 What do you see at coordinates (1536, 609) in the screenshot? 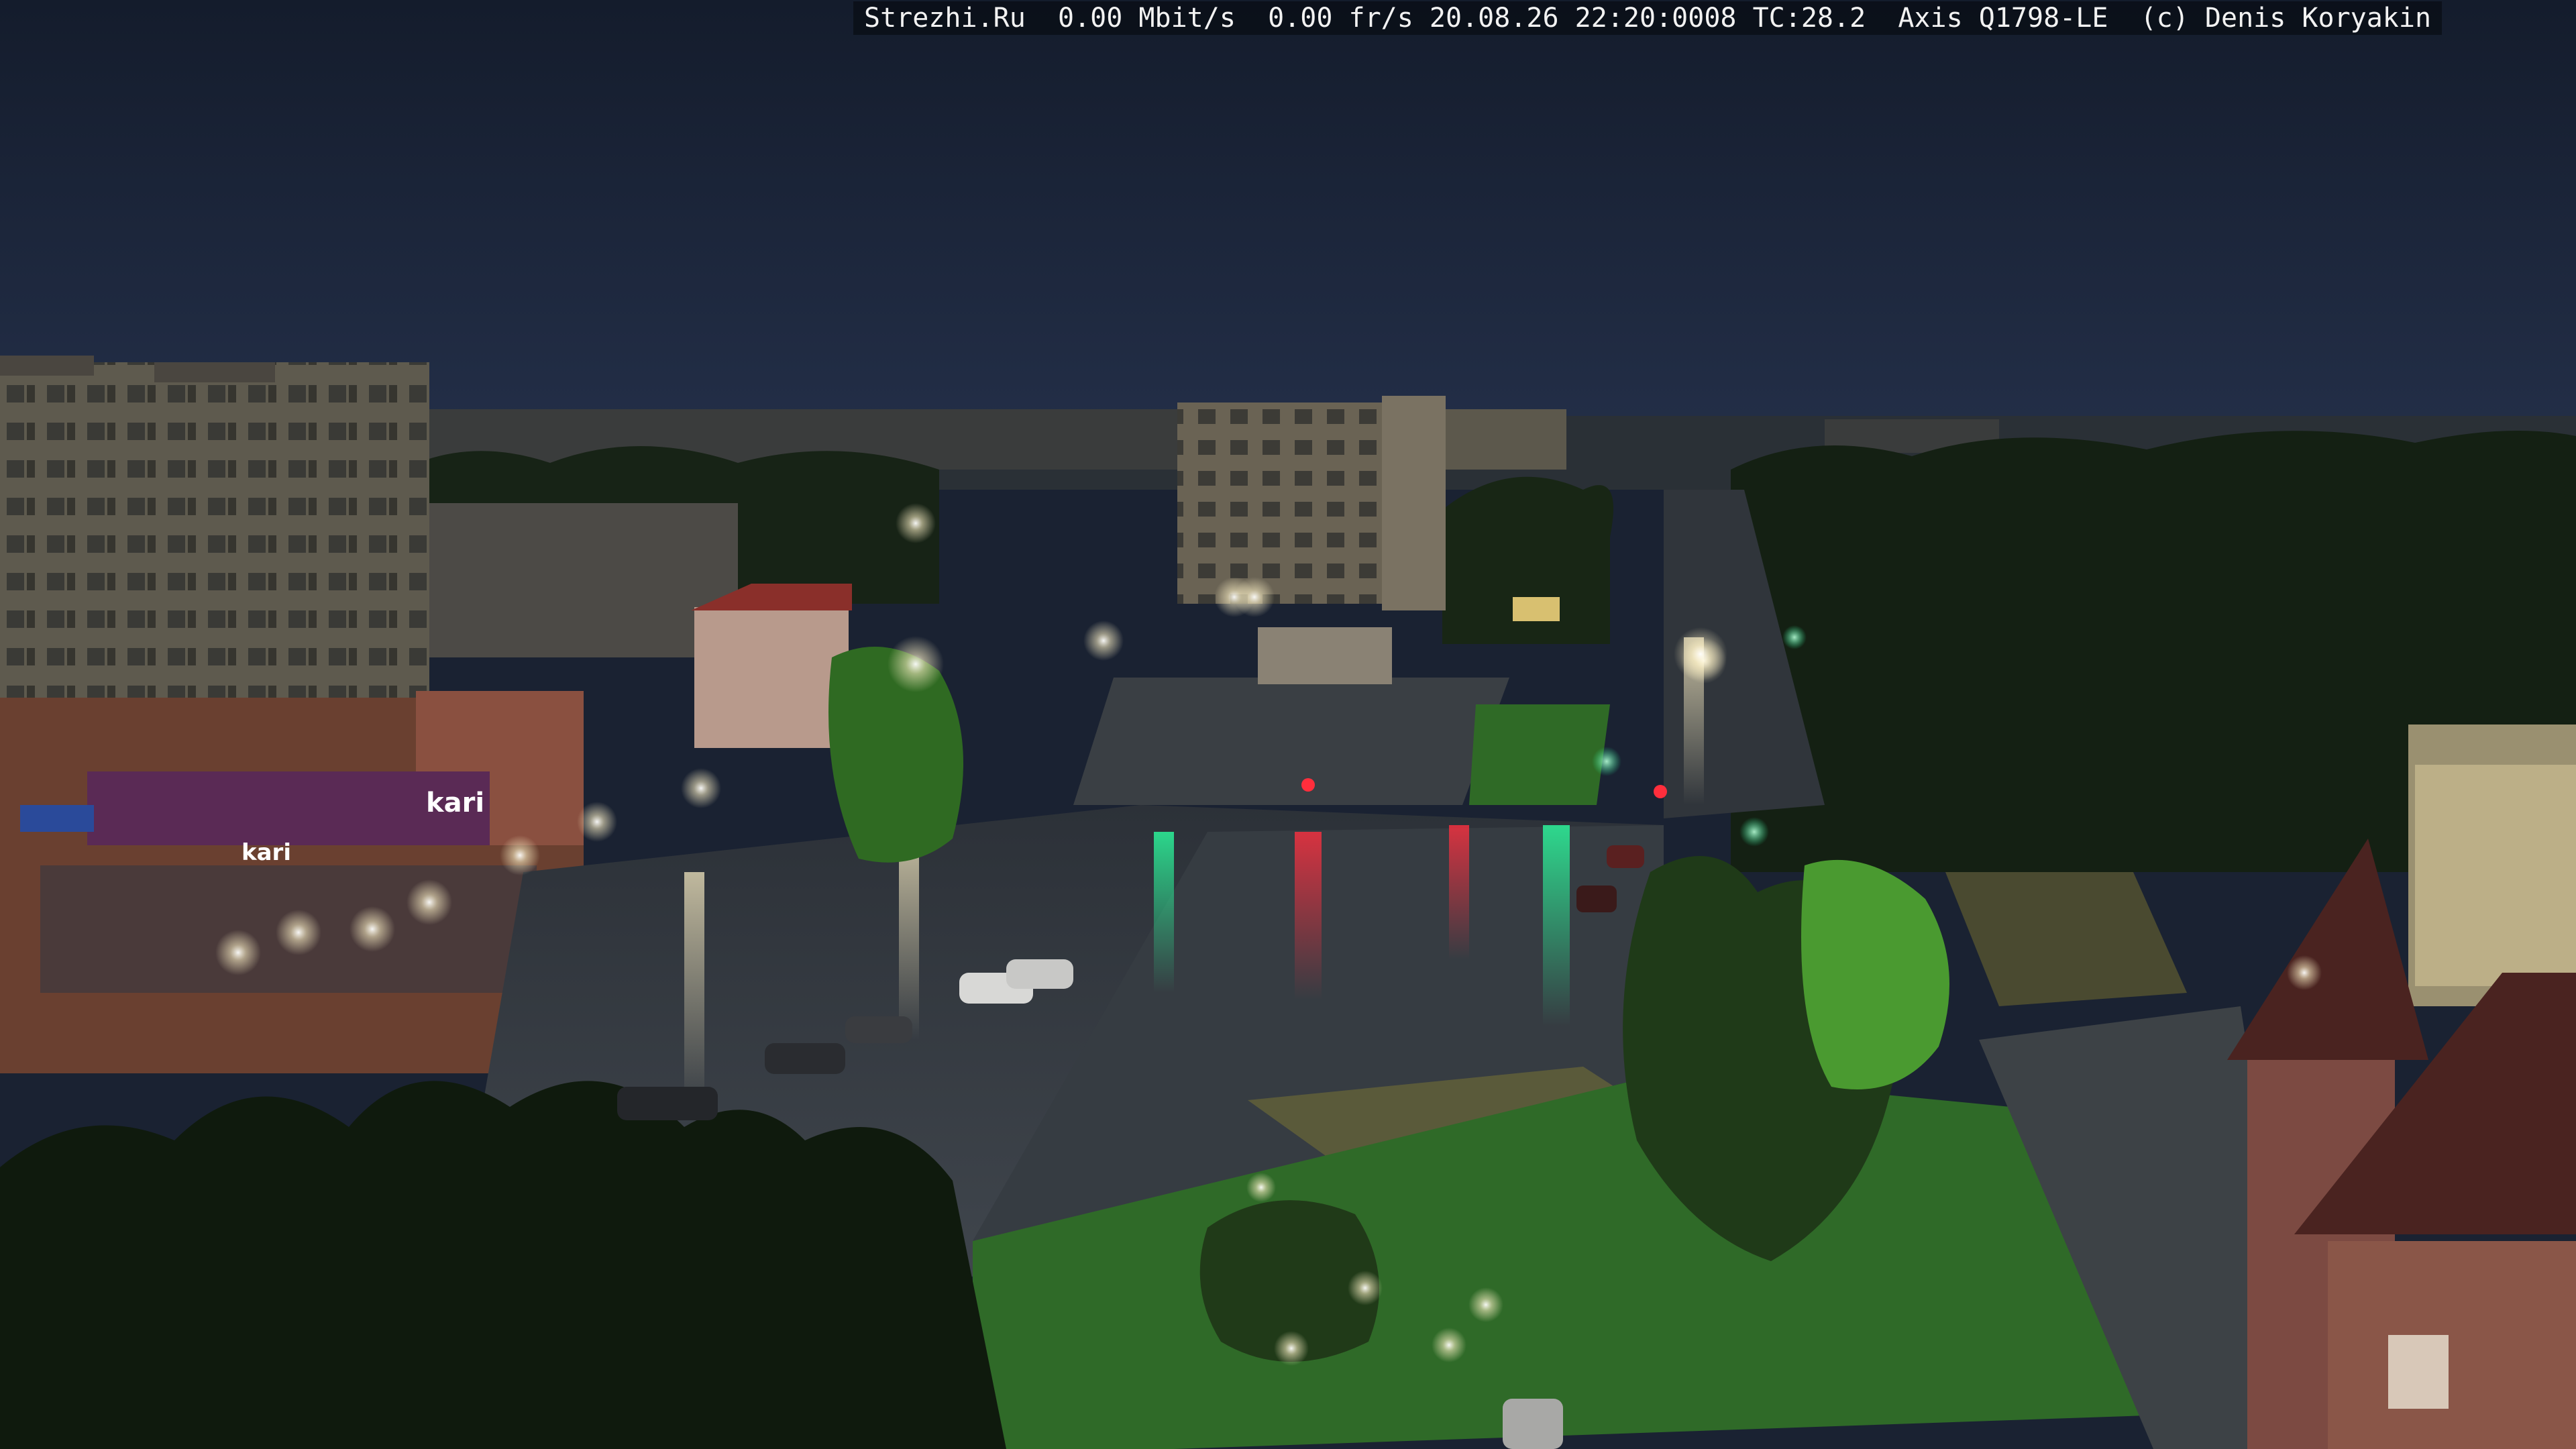
I see `billboard` at bounding box center [1536, 609].